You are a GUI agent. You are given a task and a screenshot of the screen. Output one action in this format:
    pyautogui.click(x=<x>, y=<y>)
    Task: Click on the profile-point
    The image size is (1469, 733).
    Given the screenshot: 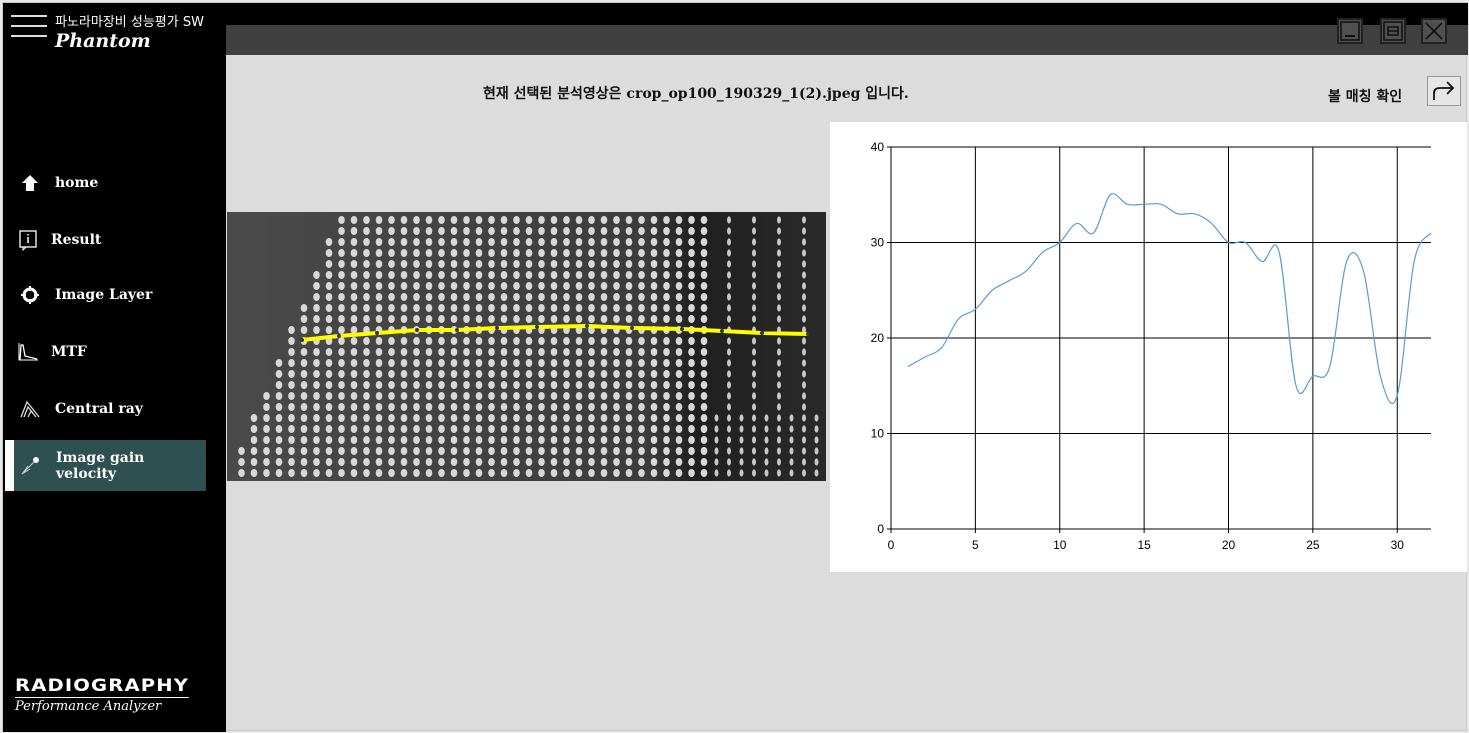 What is the action you would take?
    pyautogui.click(x=457, y=330)
    